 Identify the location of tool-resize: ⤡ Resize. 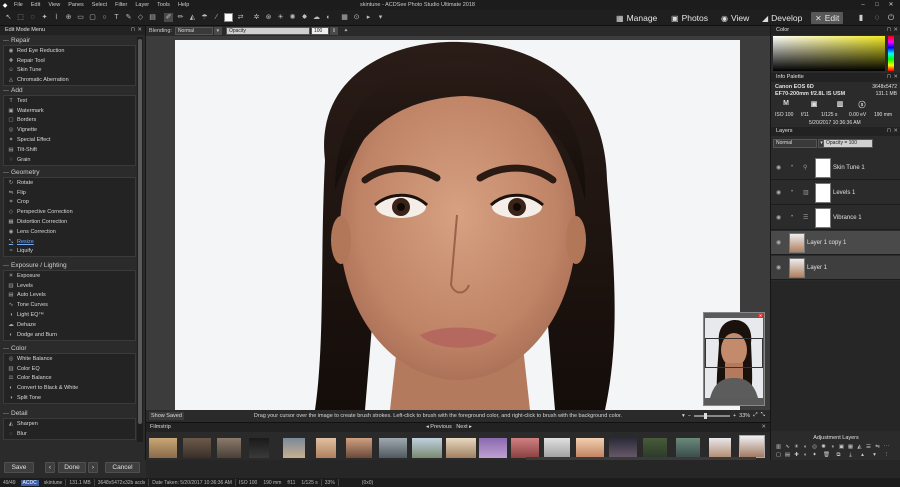
(69, 242).